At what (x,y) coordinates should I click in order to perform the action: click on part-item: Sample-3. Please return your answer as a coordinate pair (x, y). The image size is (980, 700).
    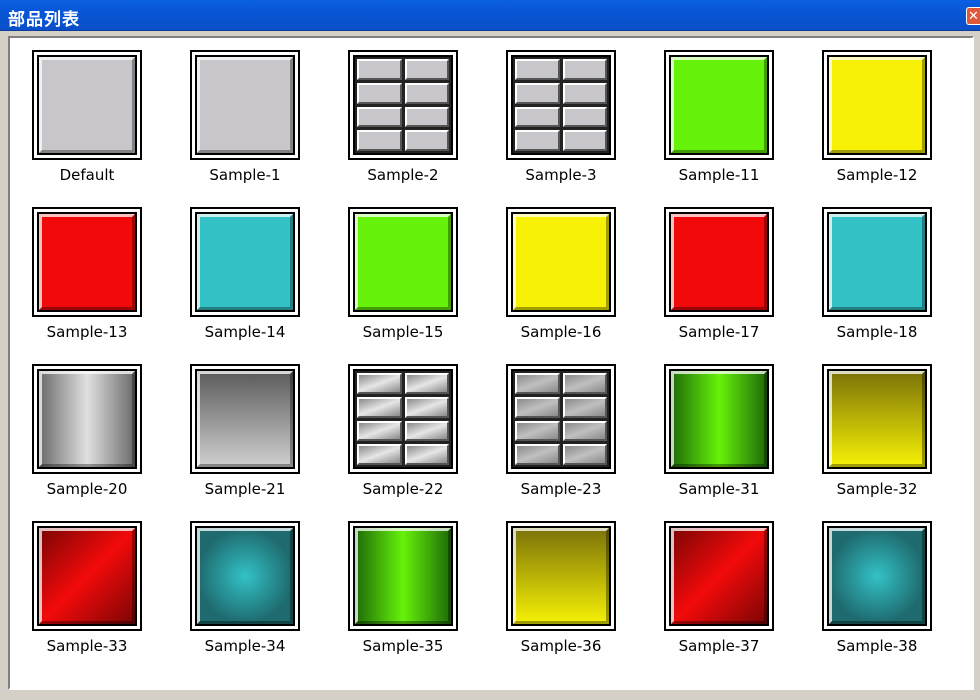
    Looking at the image, I should click on (561, 117).